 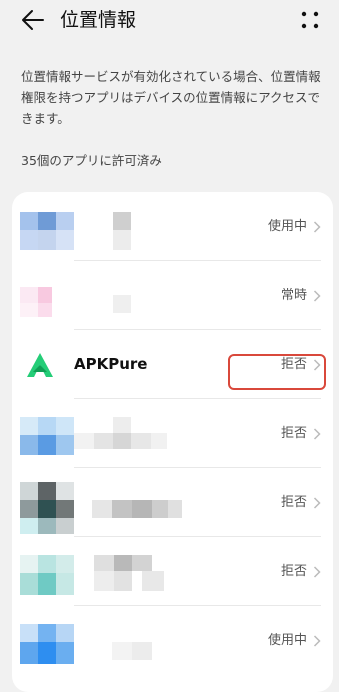 I want to click on permission-status: 常時, so click(x=293, y=295).